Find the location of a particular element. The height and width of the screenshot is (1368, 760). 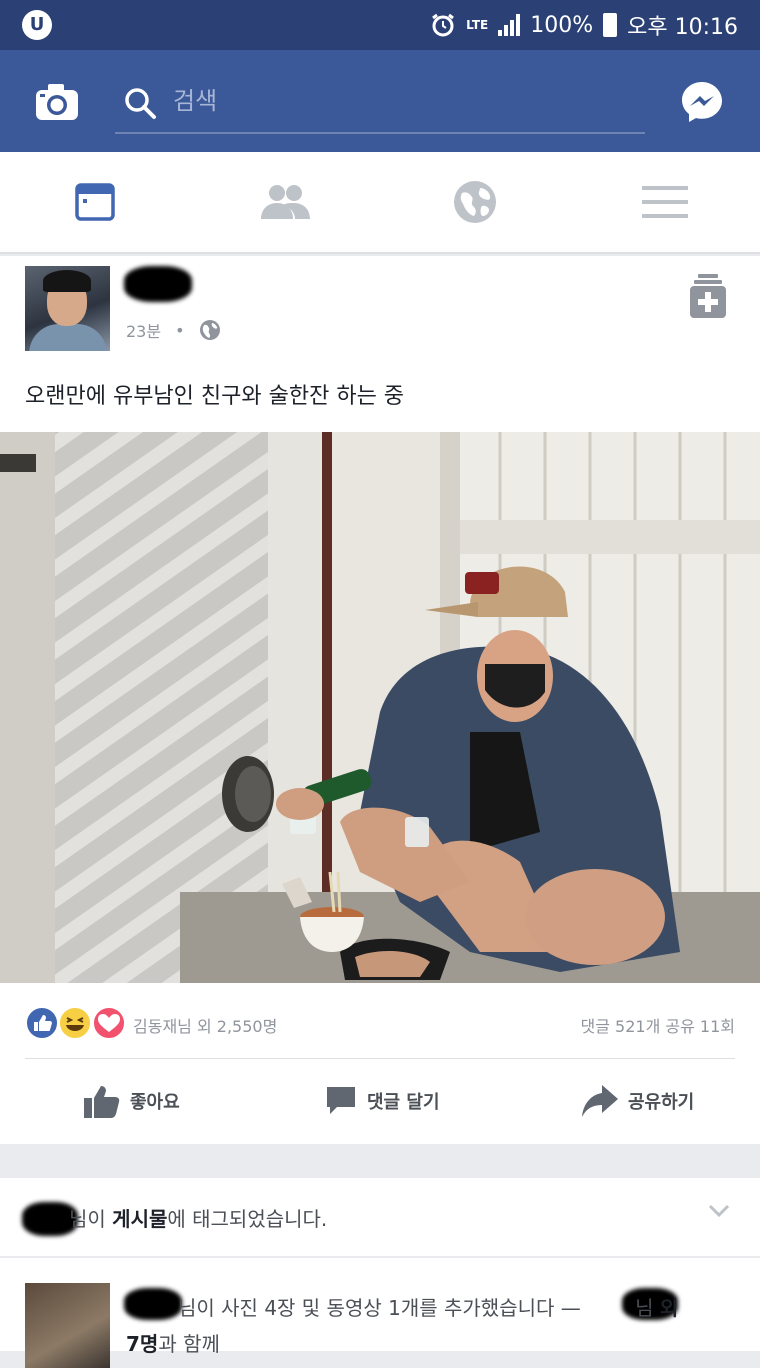

share-icon is located at coordinates (600, 1101).